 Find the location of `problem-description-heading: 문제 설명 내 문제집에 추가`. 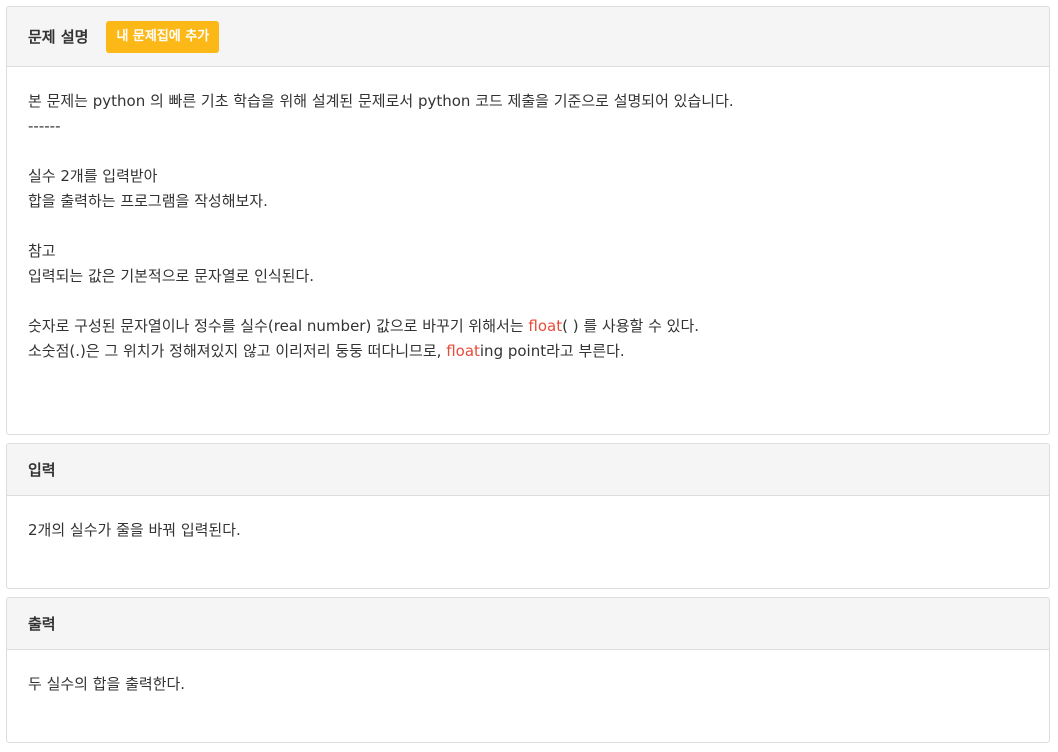

problem-description-heading: 문제 설명 내 문제집에 추가 is located at coordinates (528, 37).